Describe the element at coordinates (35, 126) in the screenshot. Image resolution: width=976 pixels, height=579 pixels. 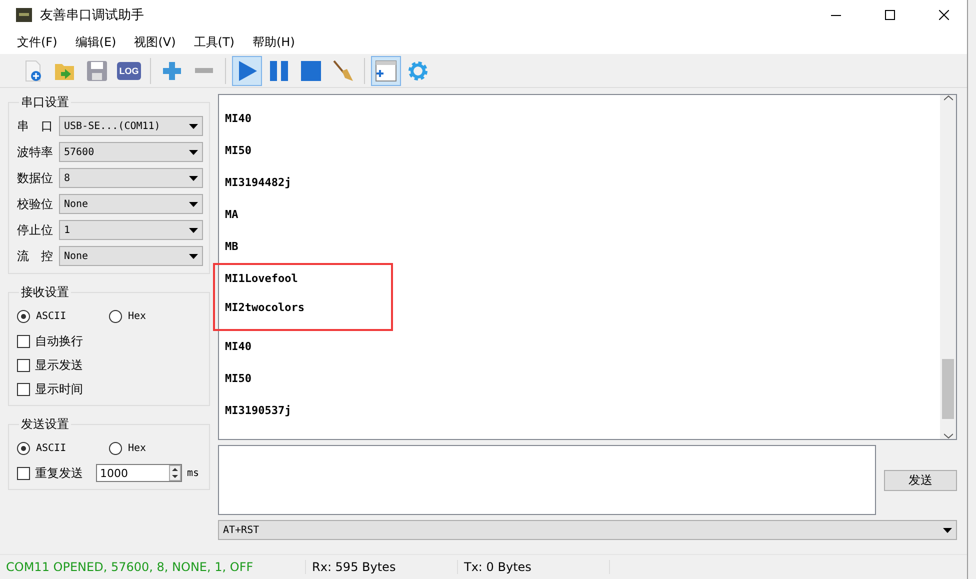
I see `field-label: 串 口` at that location.